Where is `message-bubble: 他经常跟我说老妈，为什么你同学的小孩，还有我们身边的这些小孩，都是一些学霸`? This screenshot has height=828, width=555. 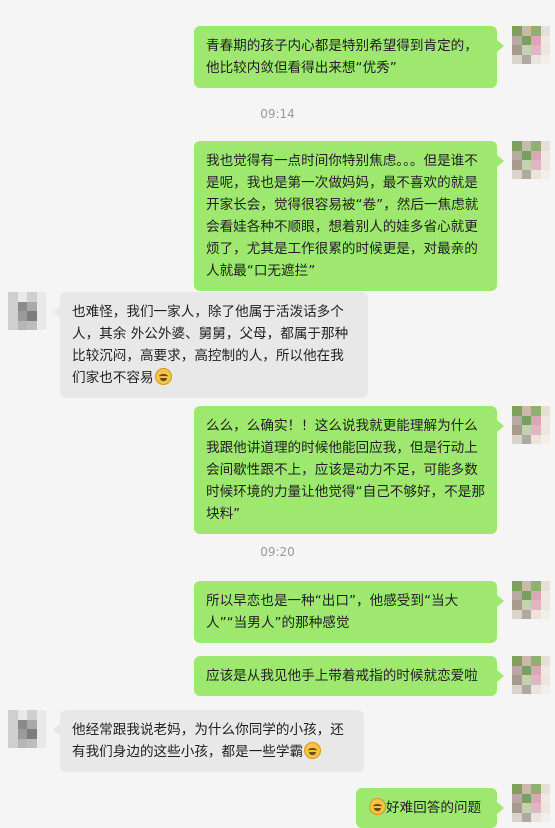 message-bubble: 他经常跟我说老妈，为什么你同学的小孩，还有我们身边的这些小孩，都是一些学霸 is located at coordinates (212, 741).